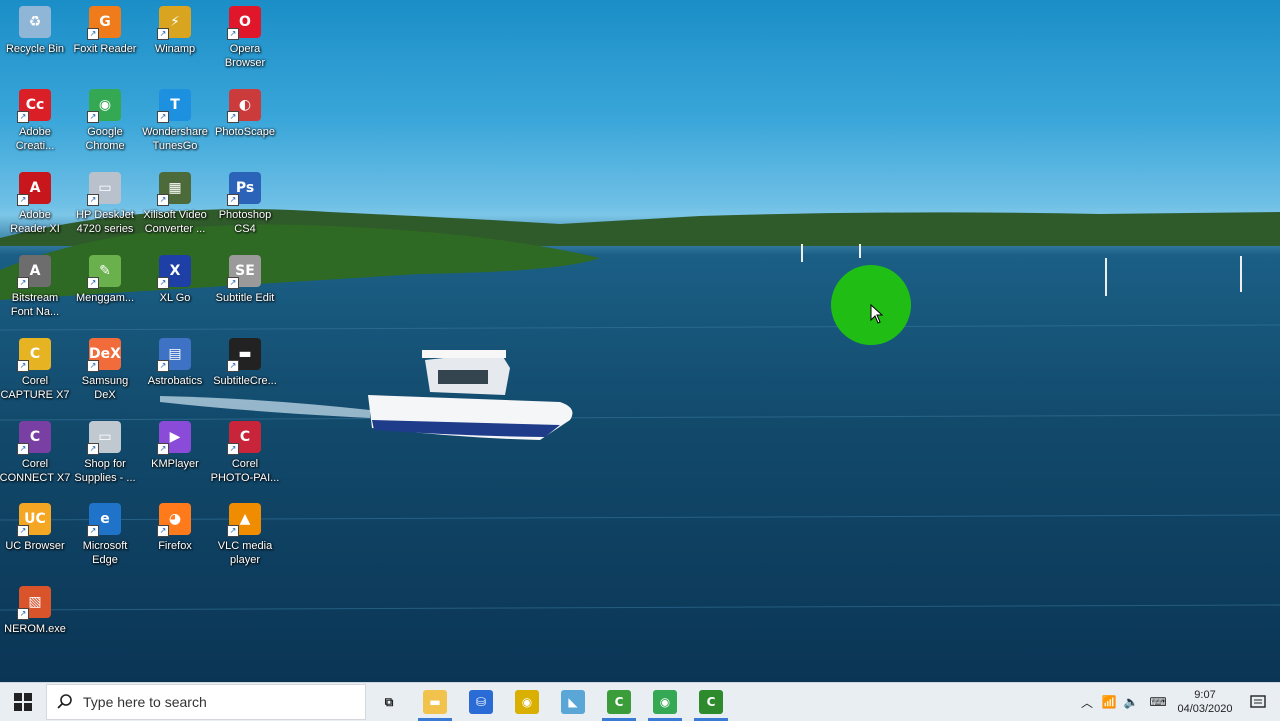 The height and width of the screenshot is (721, 1280). I want to click on desktop-icon: ▲ ↗ VLC media player, so click(245, 537).